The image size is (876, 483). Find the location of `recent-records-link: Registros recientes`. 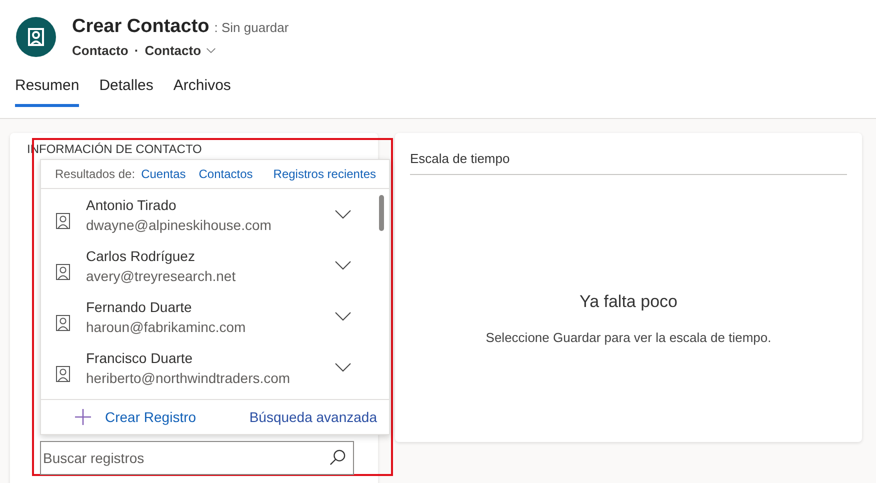

recent-records-link: Registros recientes is located at coordinates (324, 174).